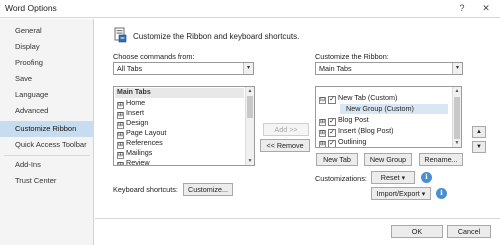 The width and height of the screenshot is (500, 245). I want to click on choose-commands-value: All Tabs, so click(130, 68).